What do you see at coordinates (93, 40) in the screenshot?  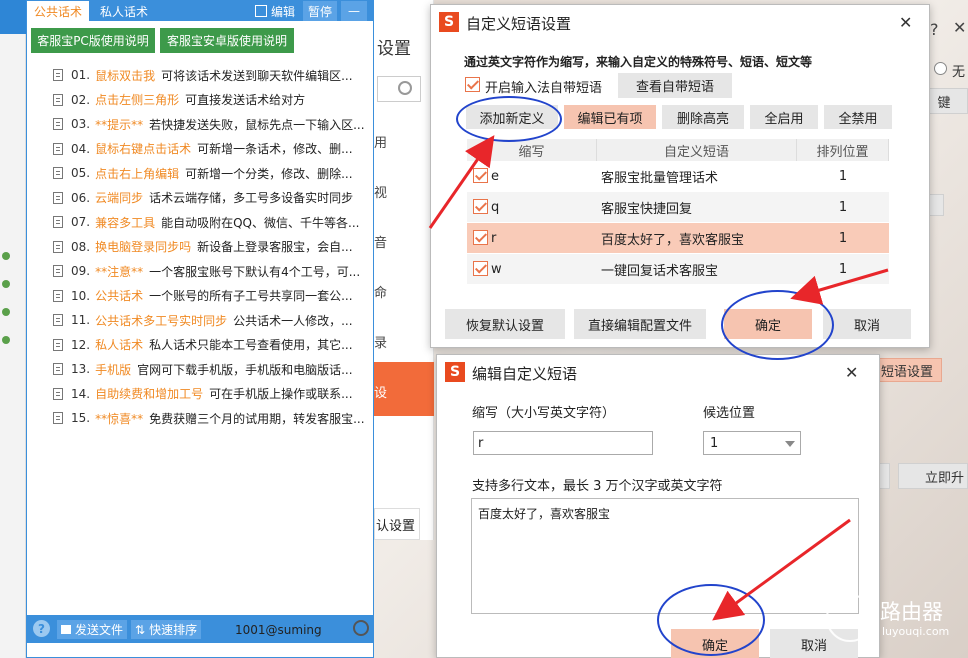 I see `pc-guide-button: 客服宝PC版使用说明` at bounding box center [93, 40].